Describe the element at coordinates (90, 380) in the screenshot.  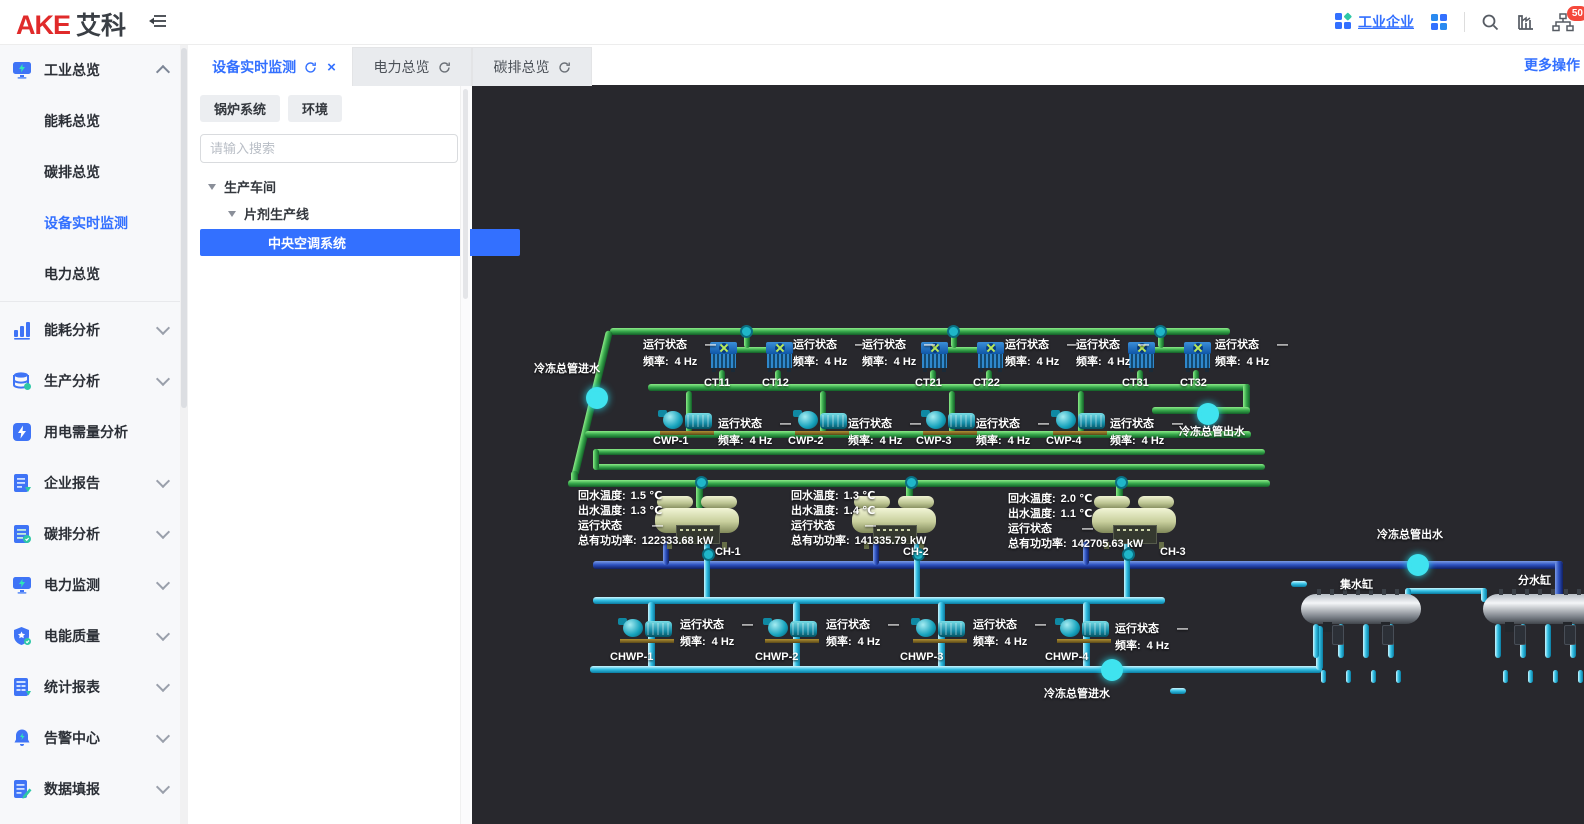
I see `sidebar-item-production-analysis: 生产分析` at that location.